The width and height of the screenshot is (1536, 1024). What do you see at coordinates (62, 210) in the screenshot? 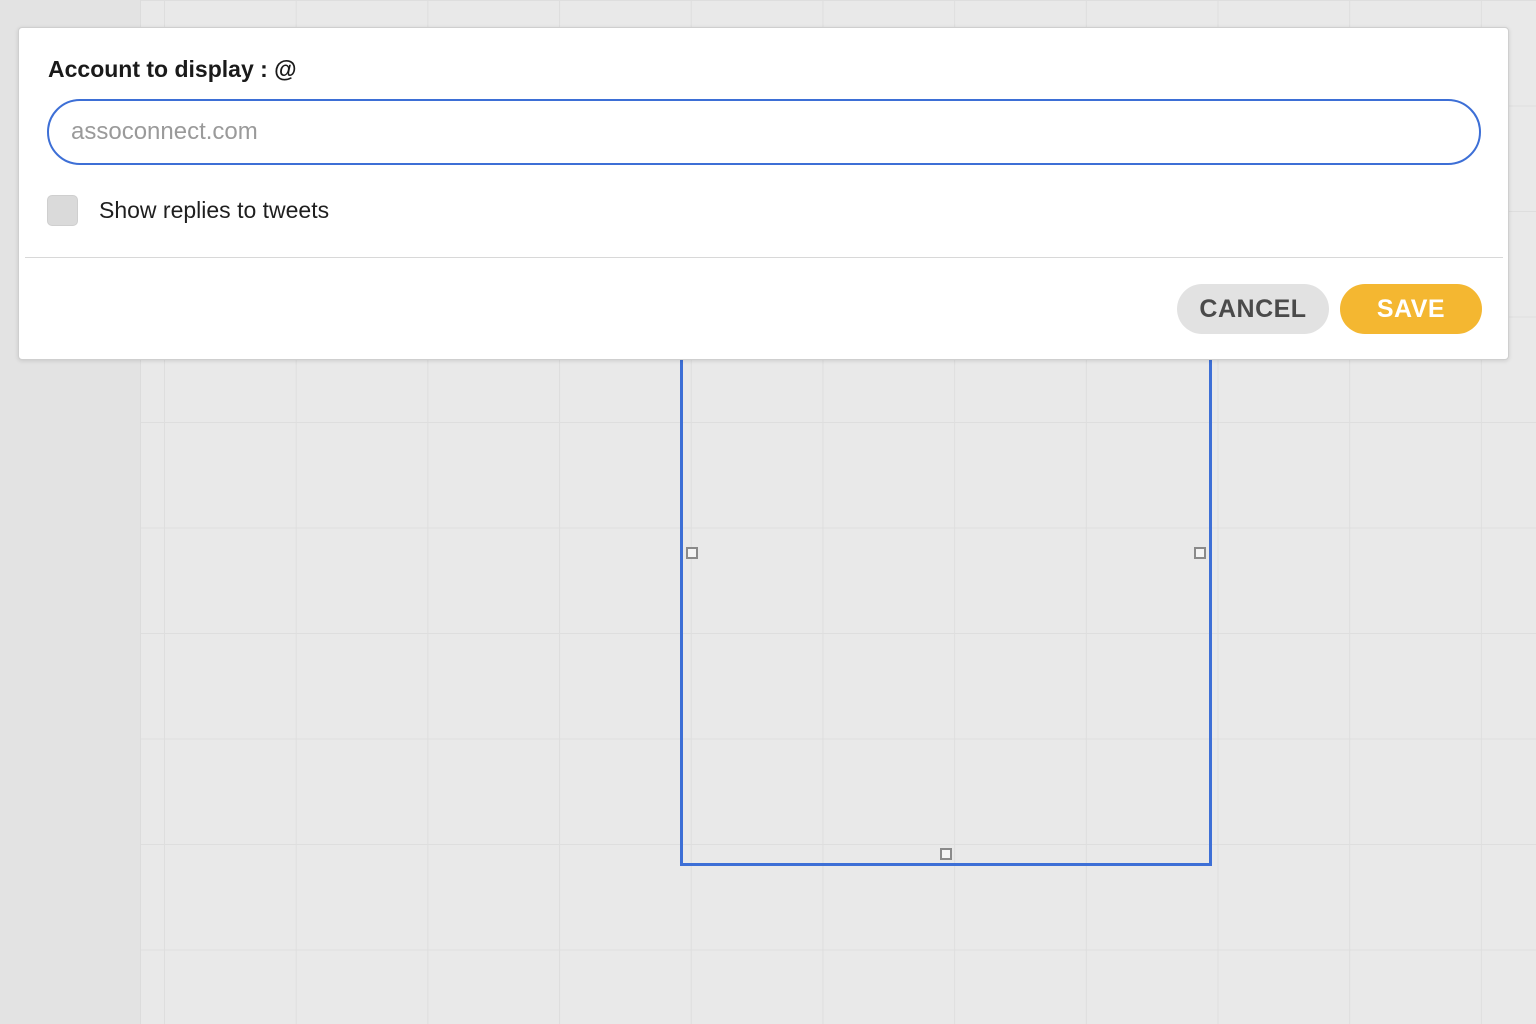
I see `show-replies-checkbox` at bounding box center [62, 210].